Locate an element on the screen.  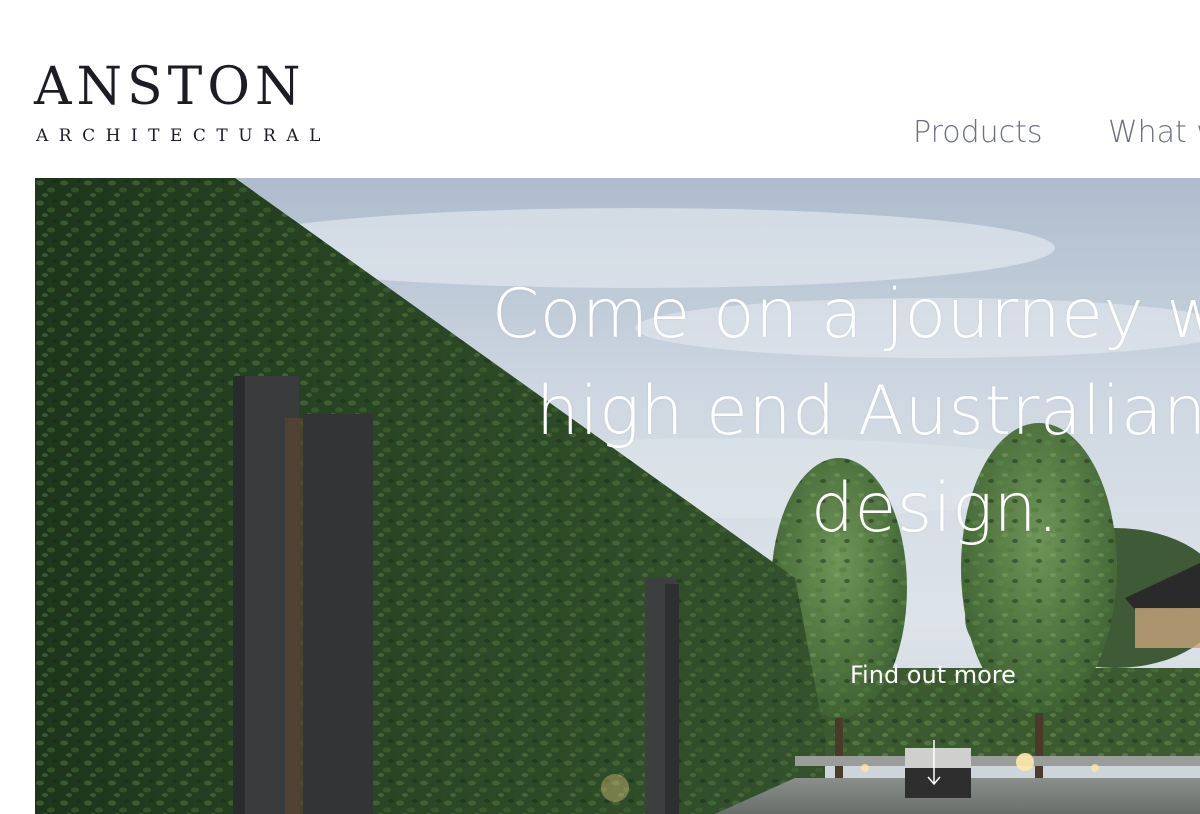
nav-item-what-we-do: What w is located at coordinates (1154, 133).